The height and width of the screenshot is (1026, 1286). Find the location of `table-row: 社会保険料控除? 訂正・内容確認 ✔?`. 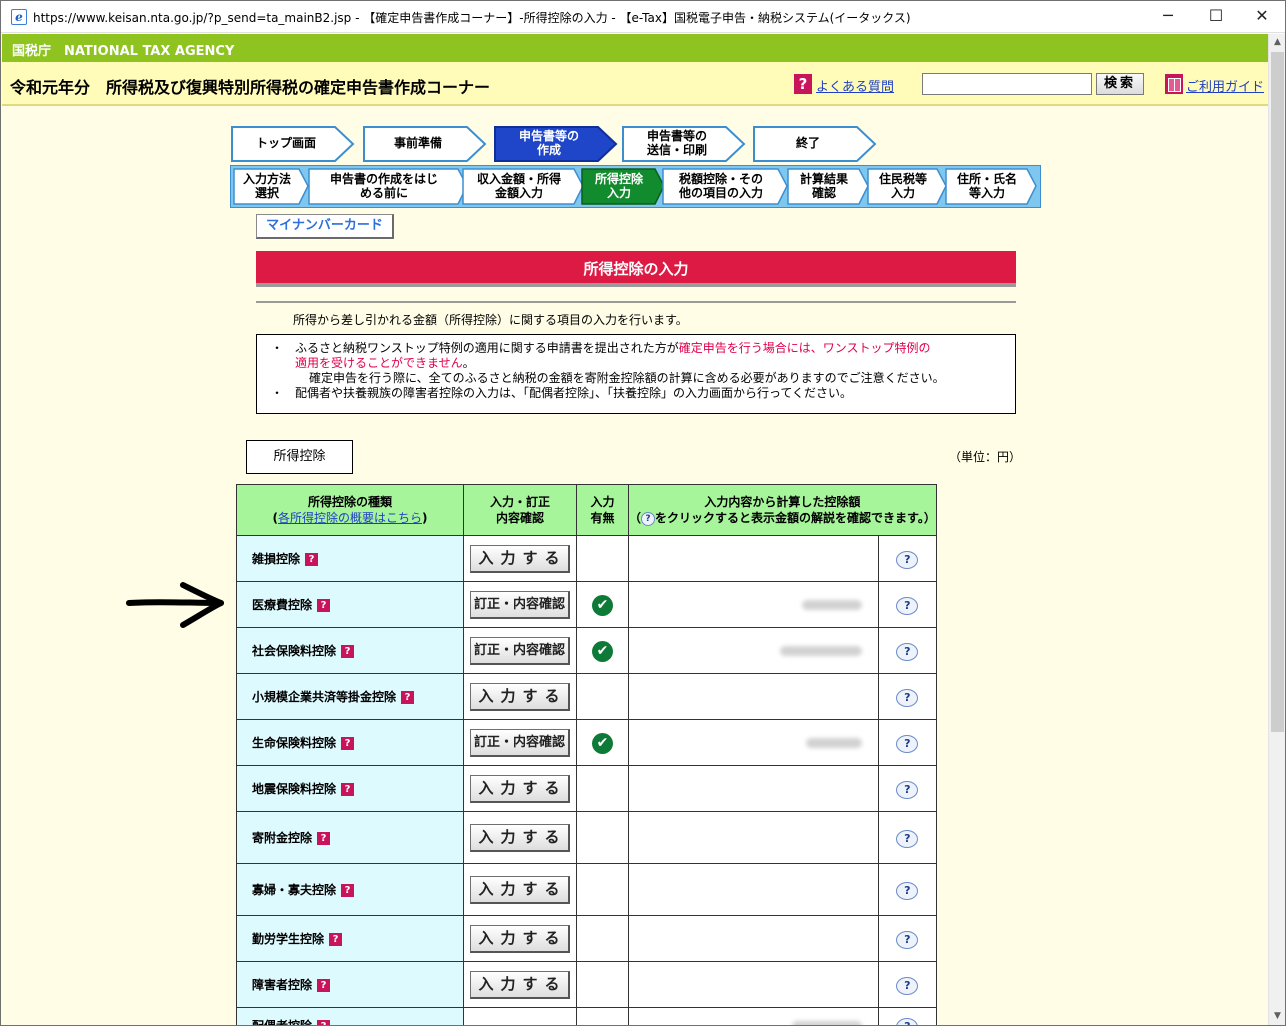

table-row: 社会保険料控除? 訂正・内容確認 ✔? is located at coordinates (586, 650).